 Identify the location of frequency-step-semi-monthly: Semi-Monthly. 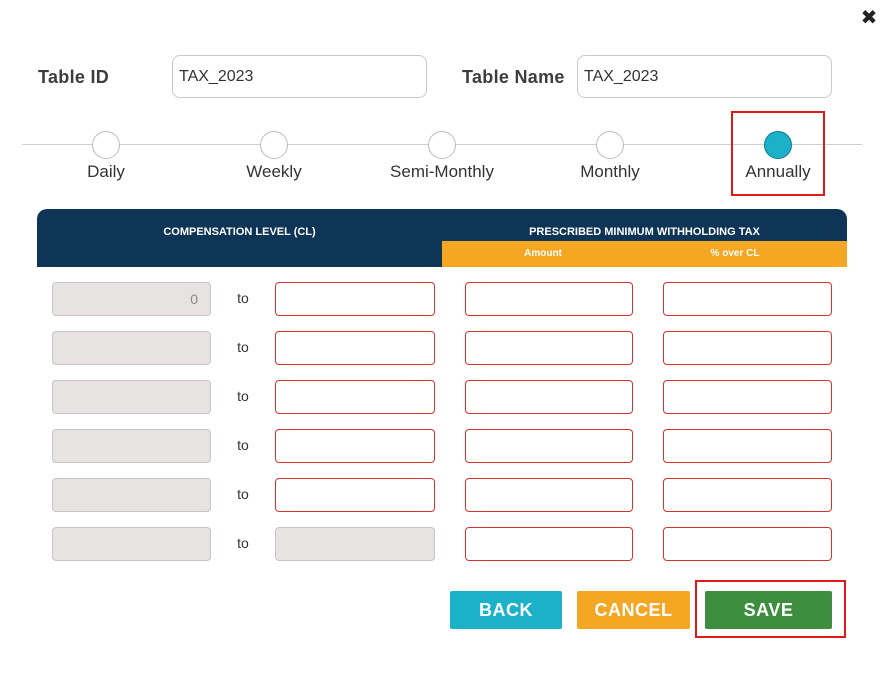
(442, 156).